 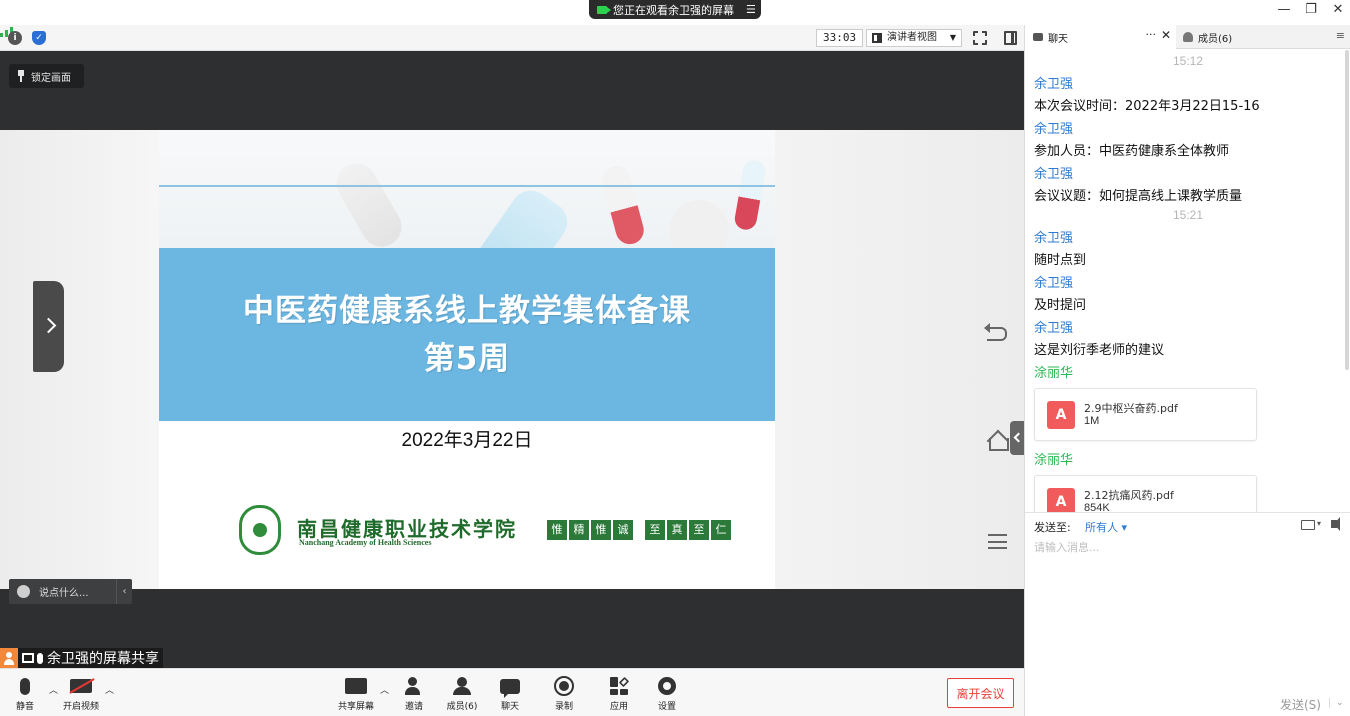 I want to click on send-button: 发送(S), so click(x=1300, y=704).